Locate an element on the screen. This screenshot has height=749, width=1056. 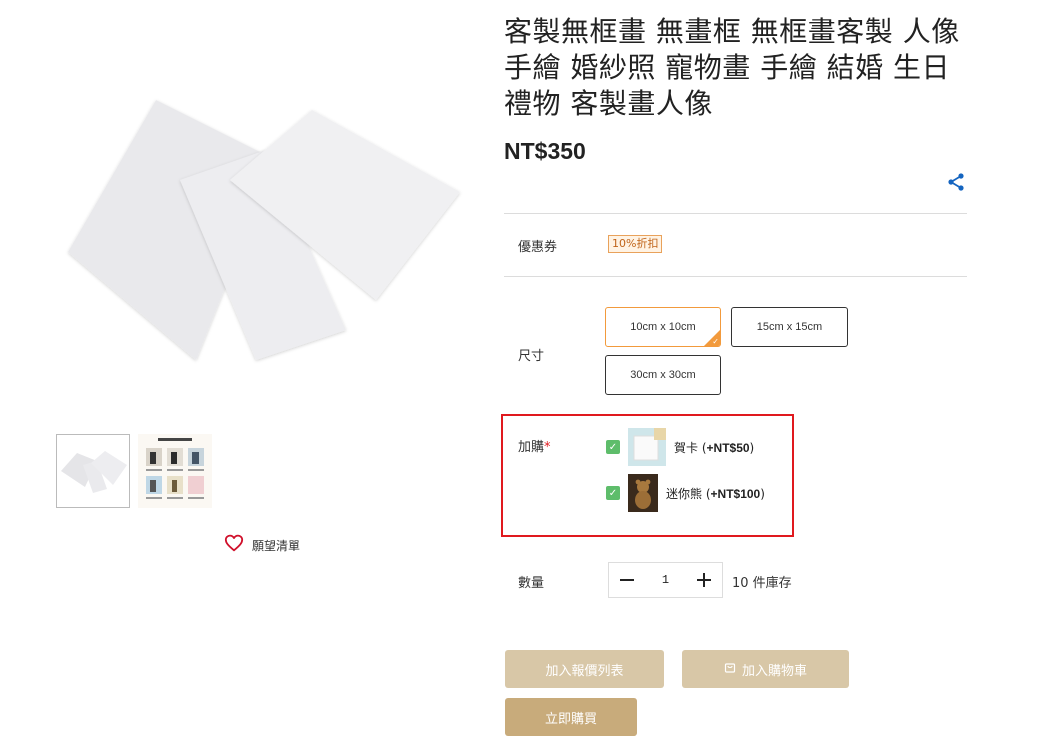
greeting-card-image is located at coordinates (647, 447).